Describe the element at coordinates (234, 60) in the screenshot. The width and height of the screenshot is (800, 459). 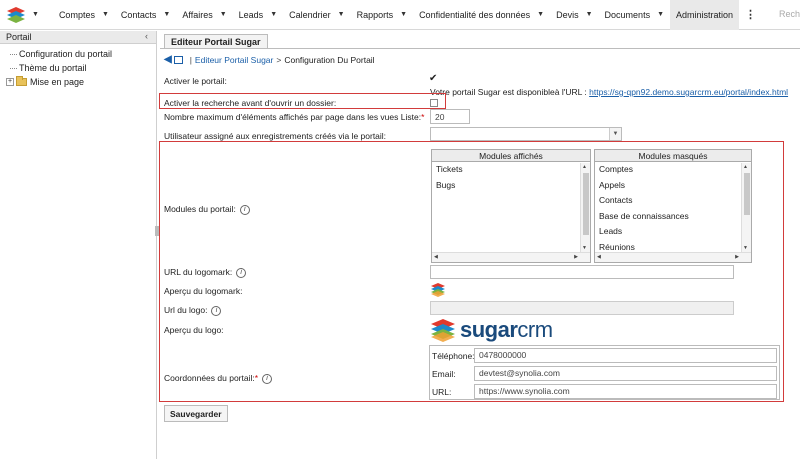
I see `breadcrumb-link: Editeur Portail Sugar` at that location.